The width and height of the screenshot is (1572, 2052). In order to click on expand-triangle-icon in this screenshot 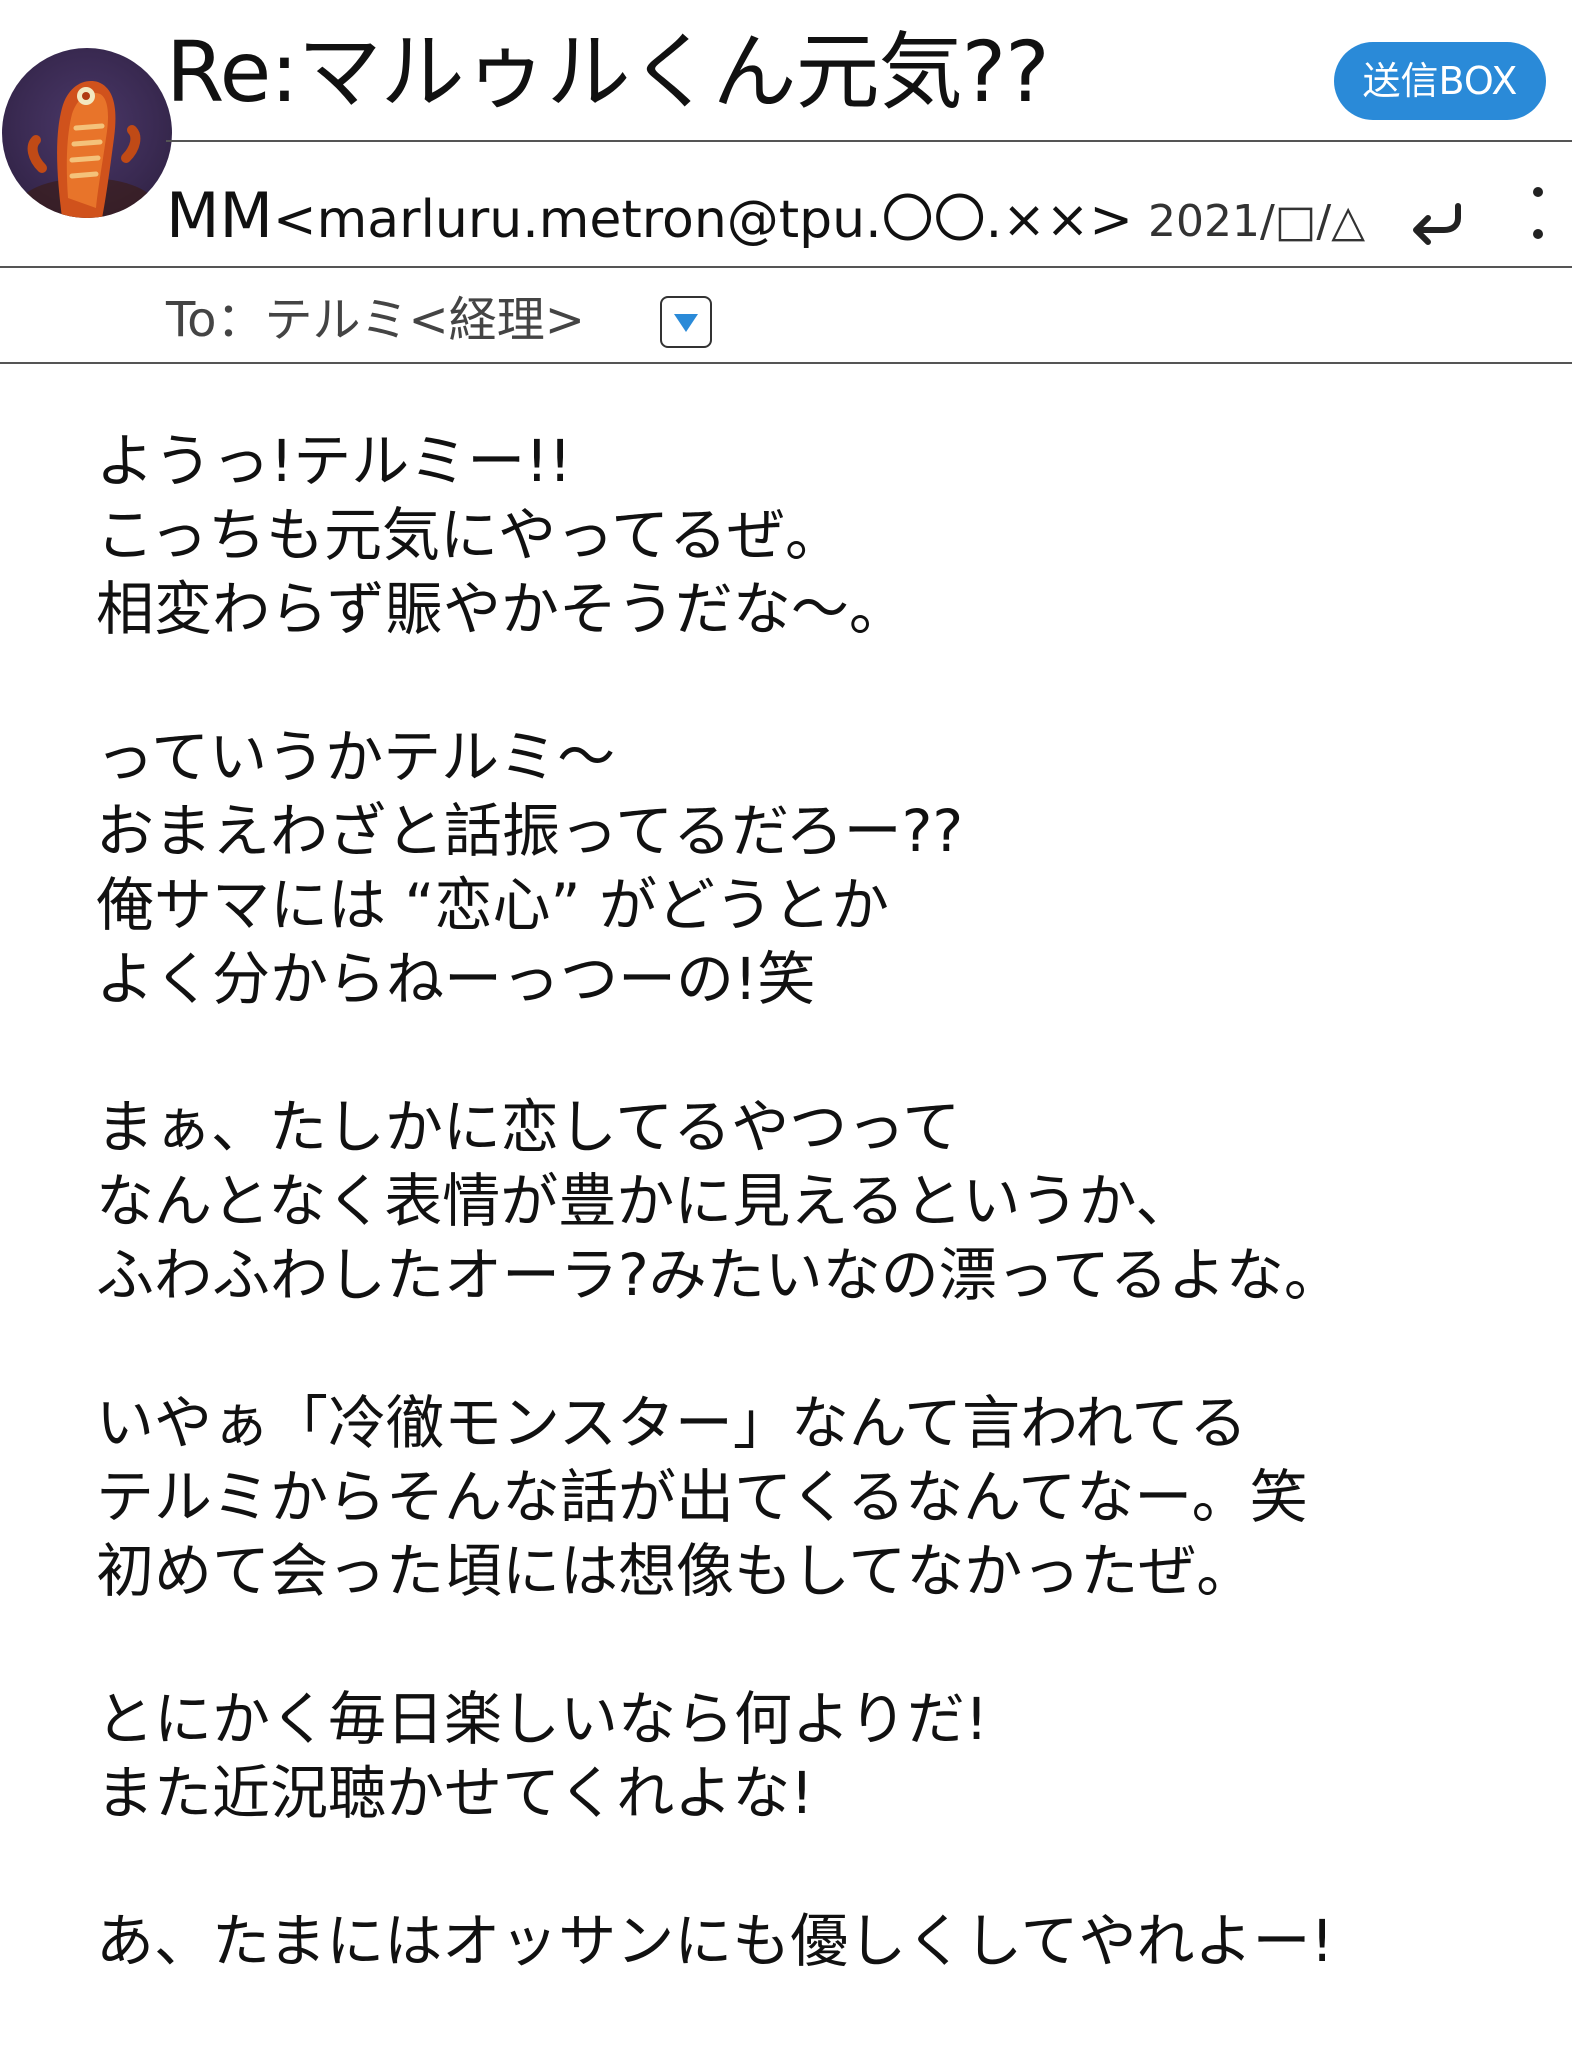, I will do `click(686, 323)`.